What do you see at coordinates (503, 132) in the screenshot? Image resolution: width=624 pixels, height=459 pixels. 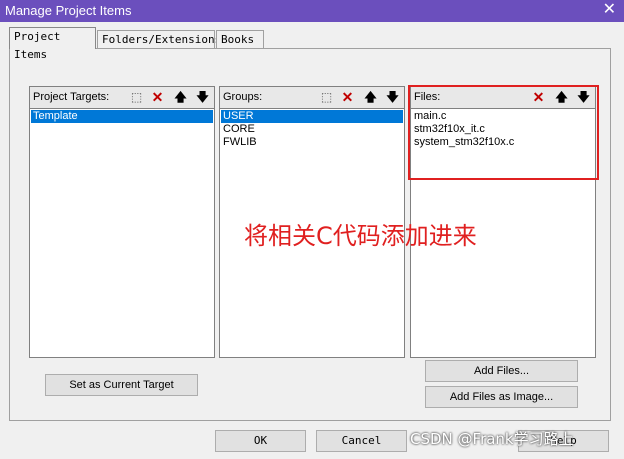 I see `files-highlight-box` at bounding box center [503, 132].